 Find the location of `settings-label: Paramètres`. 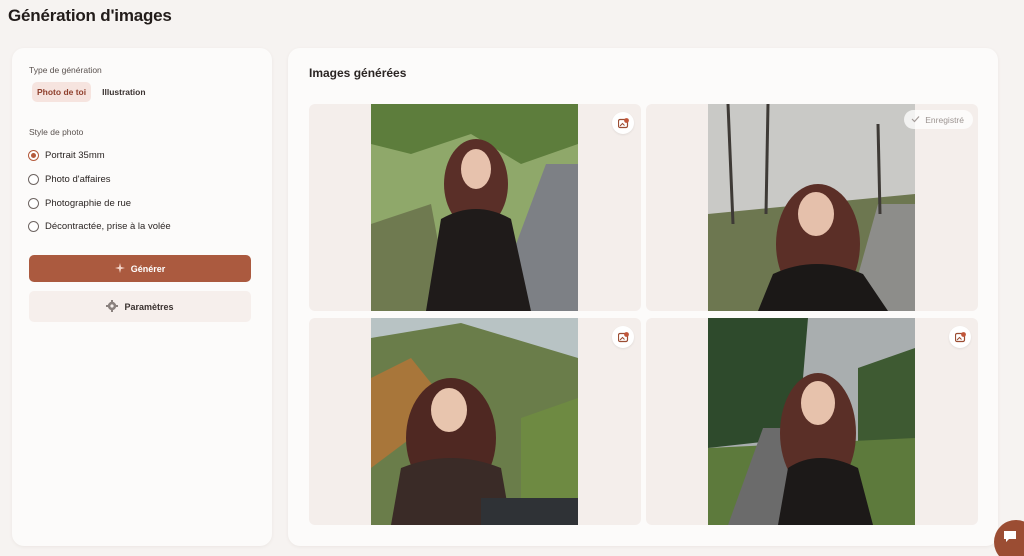

settings-label: Paramètres is located at coordinates (149, 306).